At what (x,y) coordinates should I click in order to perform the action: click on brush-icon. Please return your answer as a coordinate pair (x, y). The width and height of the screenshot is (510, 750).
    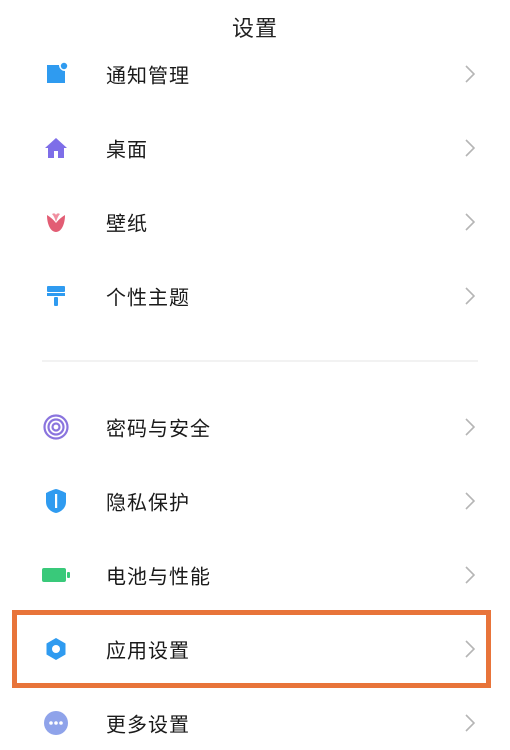
    Looking at the image, I should click on (56, 296).